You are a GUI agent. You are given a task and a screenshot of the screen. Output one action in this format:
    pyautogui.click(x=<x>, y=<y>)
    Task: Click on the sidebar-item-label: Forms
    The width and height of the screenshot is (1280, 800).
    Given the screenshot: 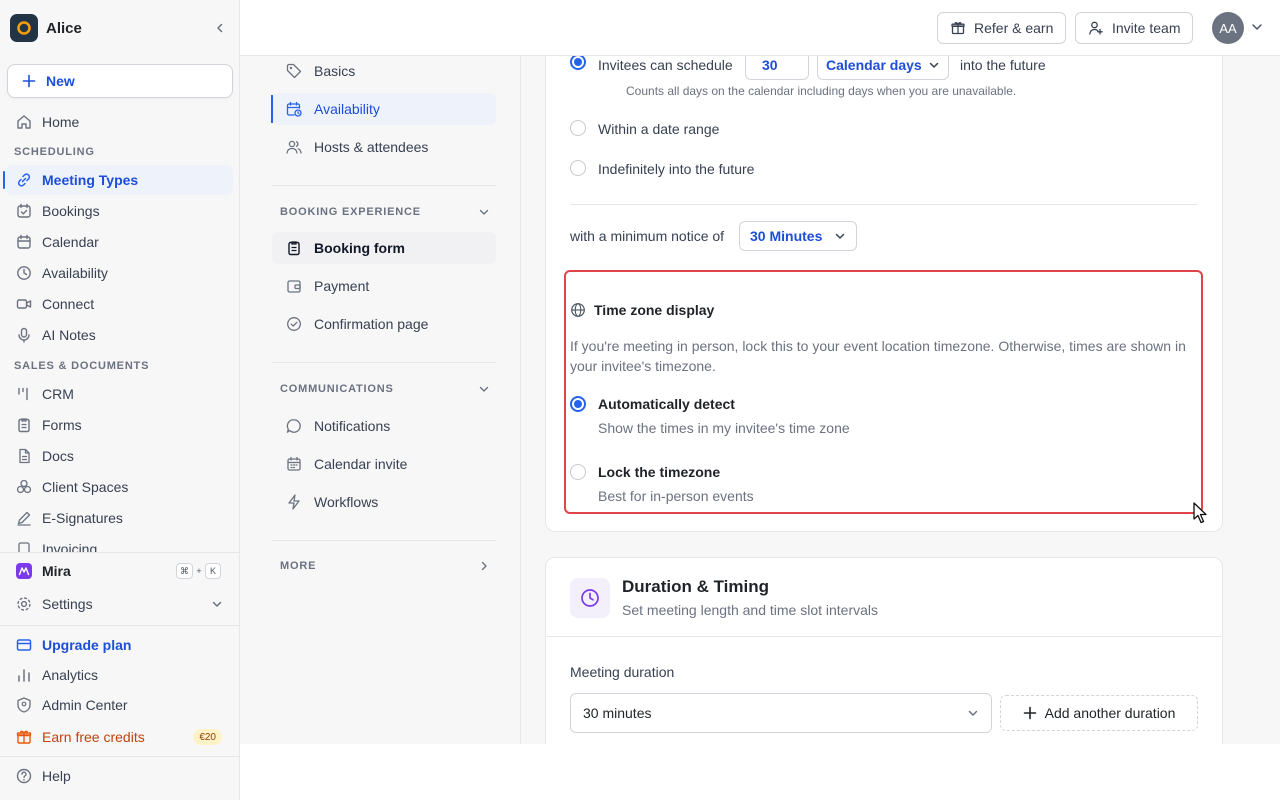 What is the action you would take?
    pyautogui.click(x=62, y=425)
    